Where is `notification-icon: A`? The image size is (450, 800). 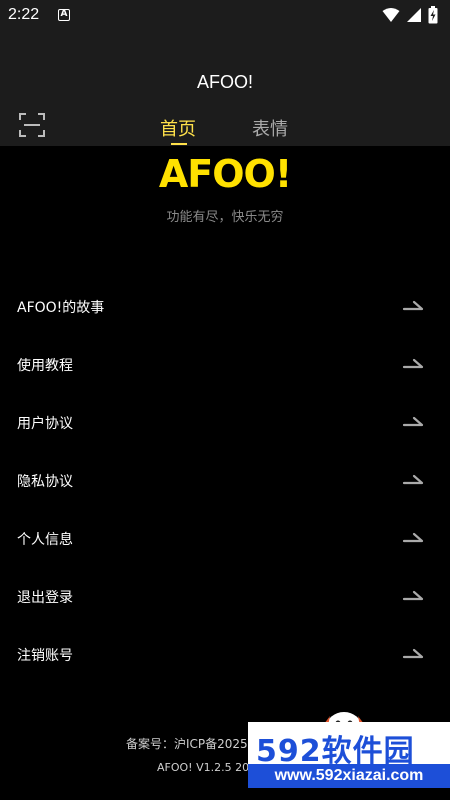 notification-icon: A is located at coordinates (64, 15).